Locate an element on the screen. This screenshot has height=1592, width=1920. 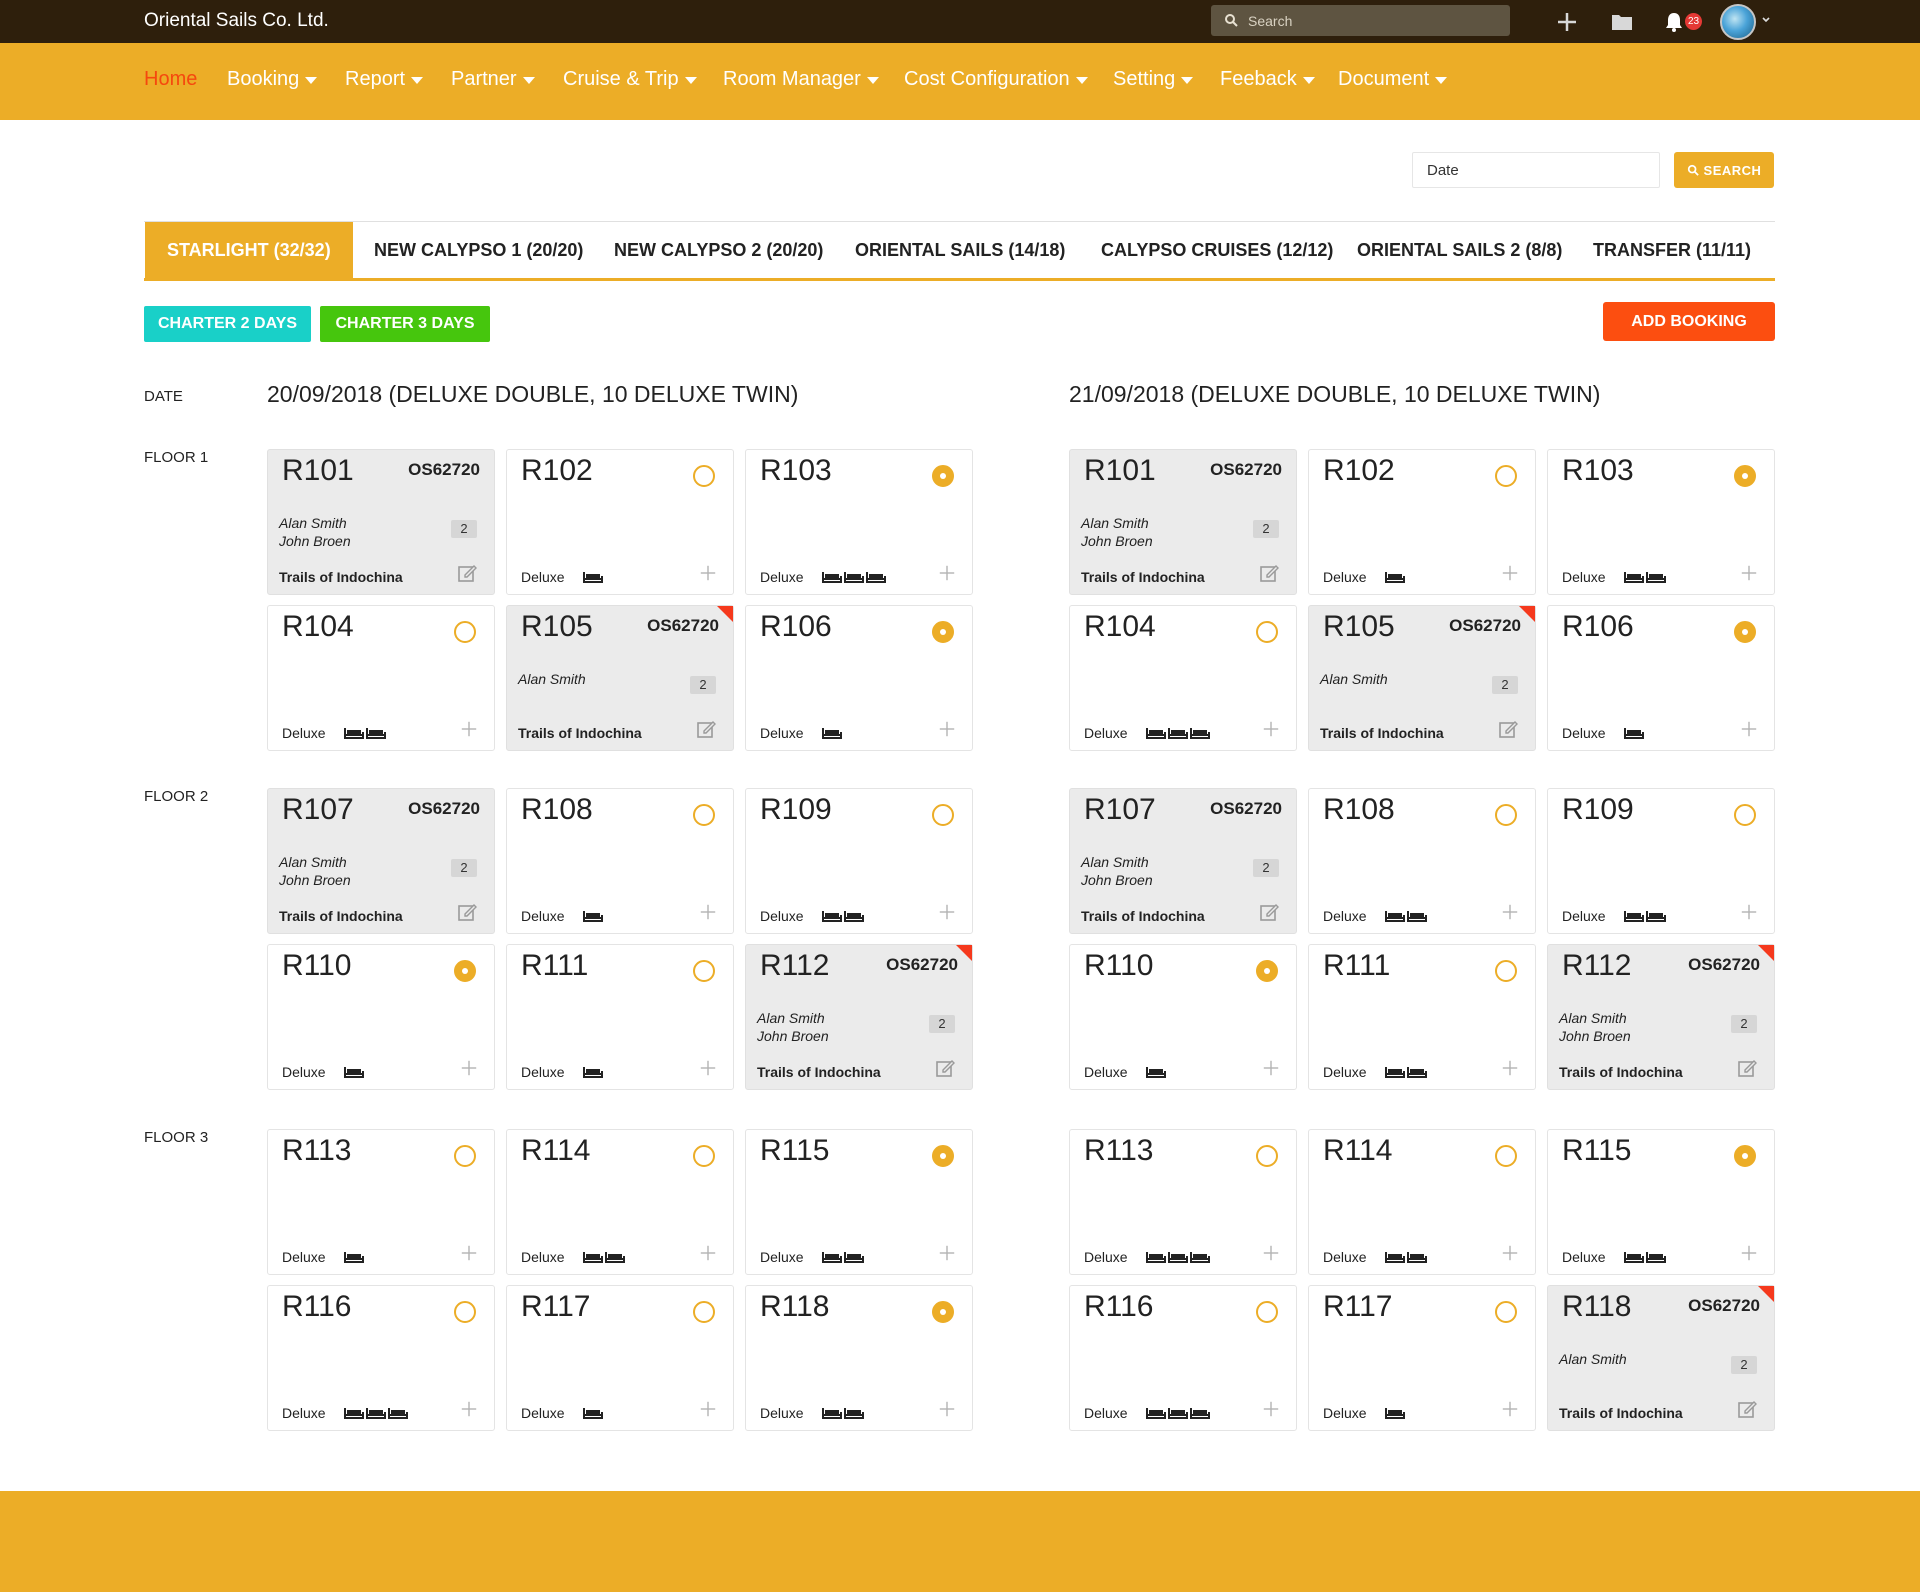
add-booking-button: ADD BOOKING is located at coordinates (1689, 321).